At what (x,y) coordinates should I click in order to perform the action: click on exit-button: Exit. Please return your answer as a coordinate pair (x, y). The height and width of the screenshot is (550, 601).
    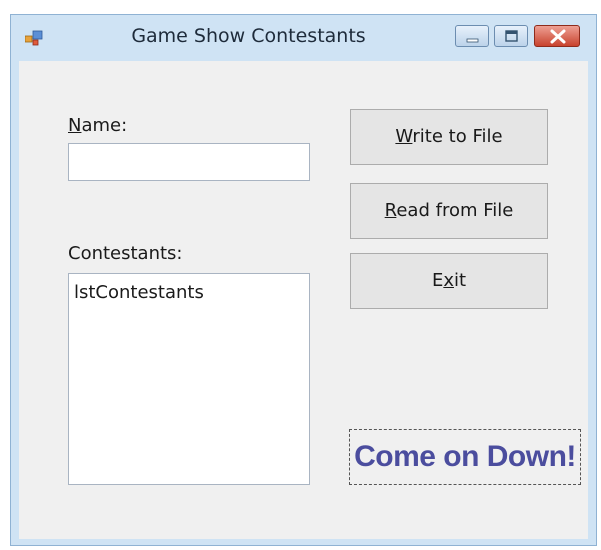
    Looking at the image, I should click on (449, 281).